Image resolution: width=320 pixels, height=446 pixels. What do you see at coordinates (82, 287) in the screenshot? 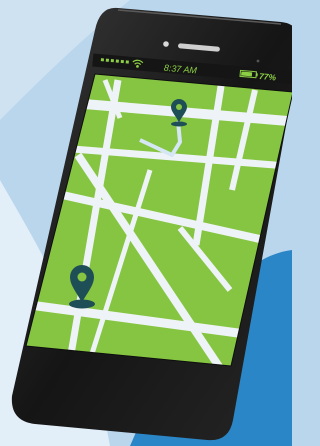
I see `origin-pin` at bounding box center [82, 287].